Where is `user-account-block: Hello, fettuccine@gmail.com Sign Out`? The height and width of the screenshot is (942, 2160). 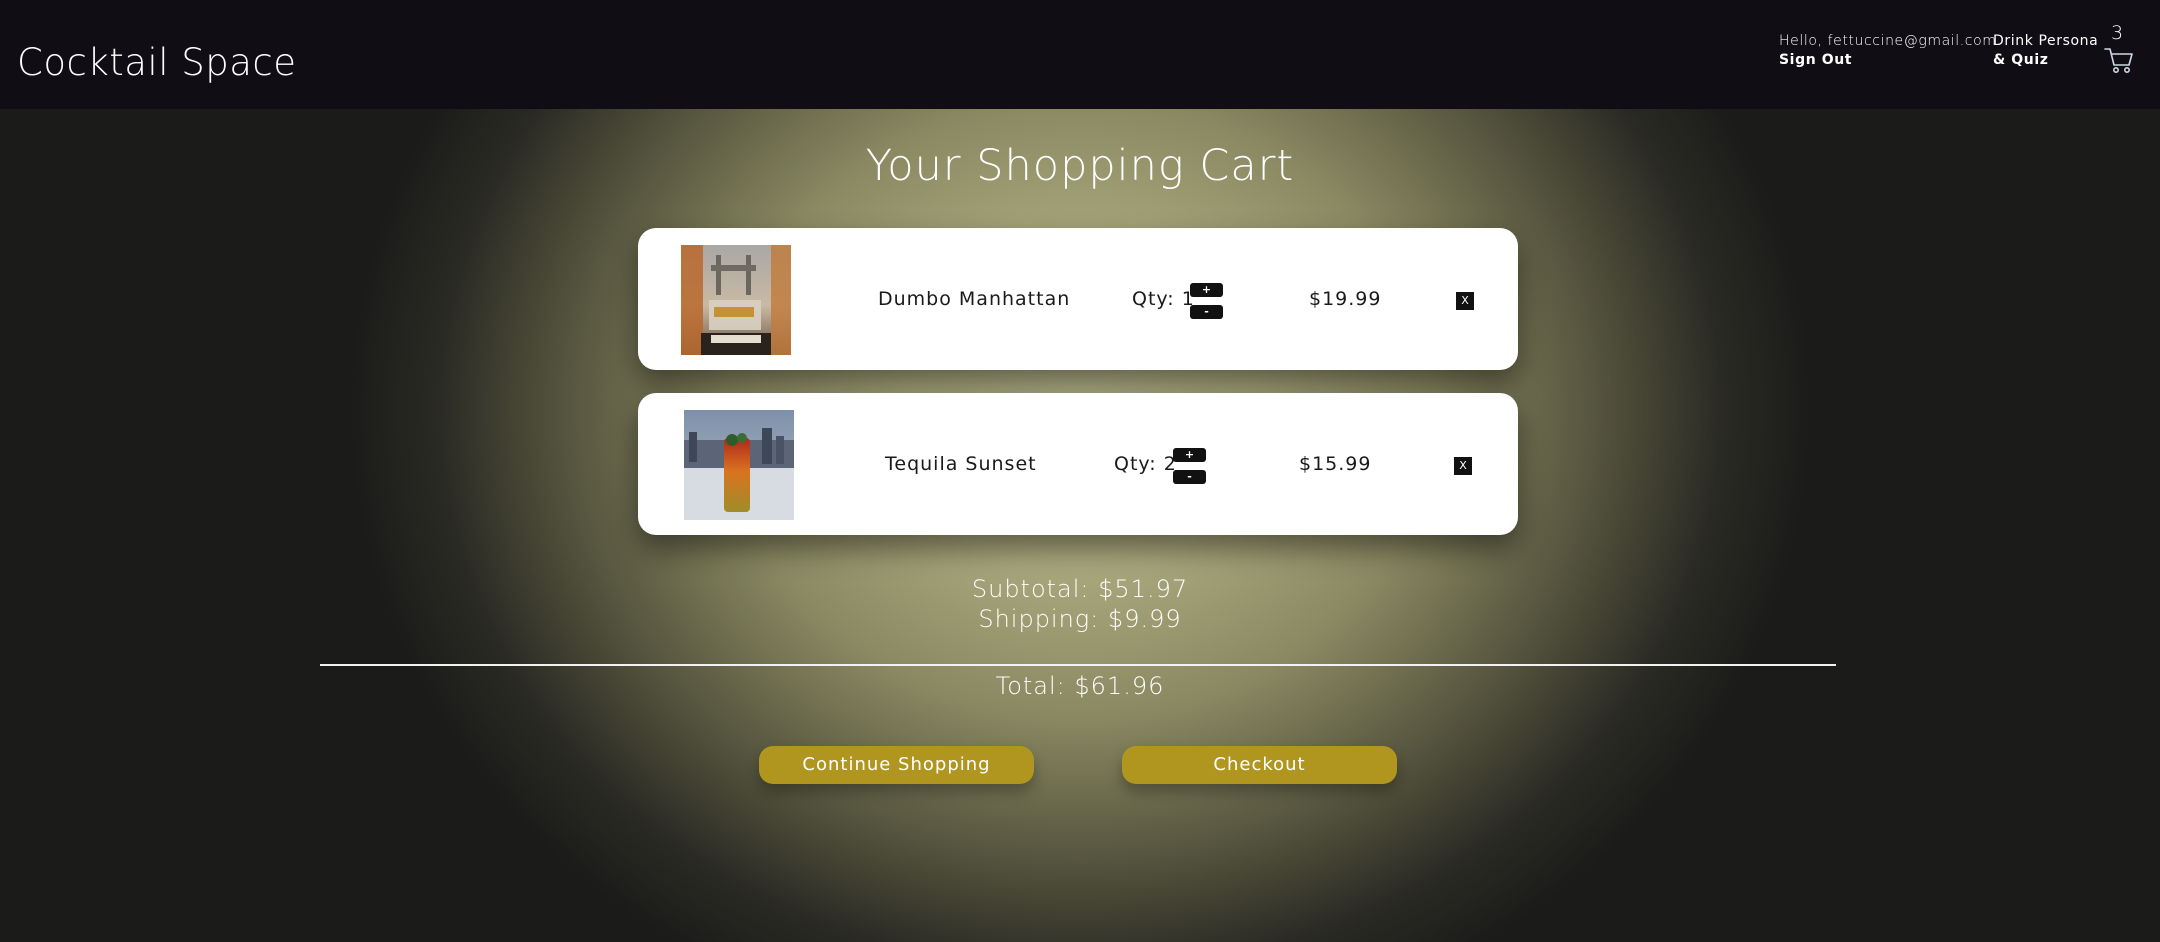
user-account-block: Hello, fettuccine@gmail.com Sign Out is located at coordinates (1888, 51).